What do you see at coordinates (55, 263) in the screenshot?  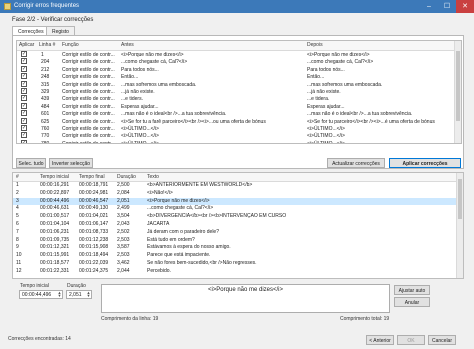 I see `start-time: 00:01:18,577` at bounding box center [55, 263].